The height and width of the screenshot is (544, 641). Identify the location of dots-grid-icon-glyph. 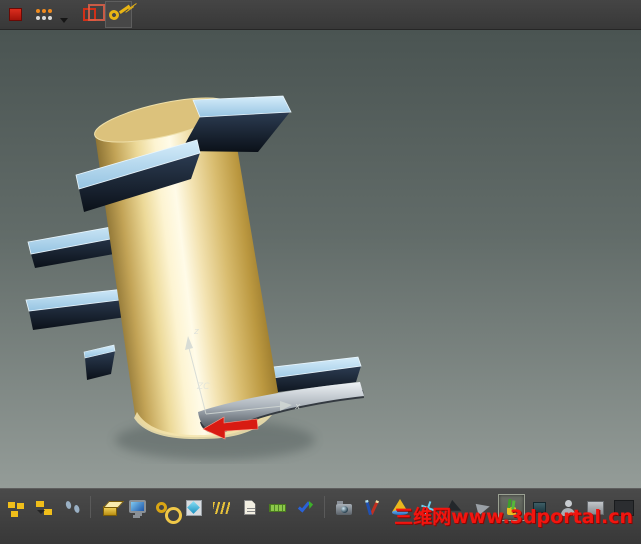
(44, 14).